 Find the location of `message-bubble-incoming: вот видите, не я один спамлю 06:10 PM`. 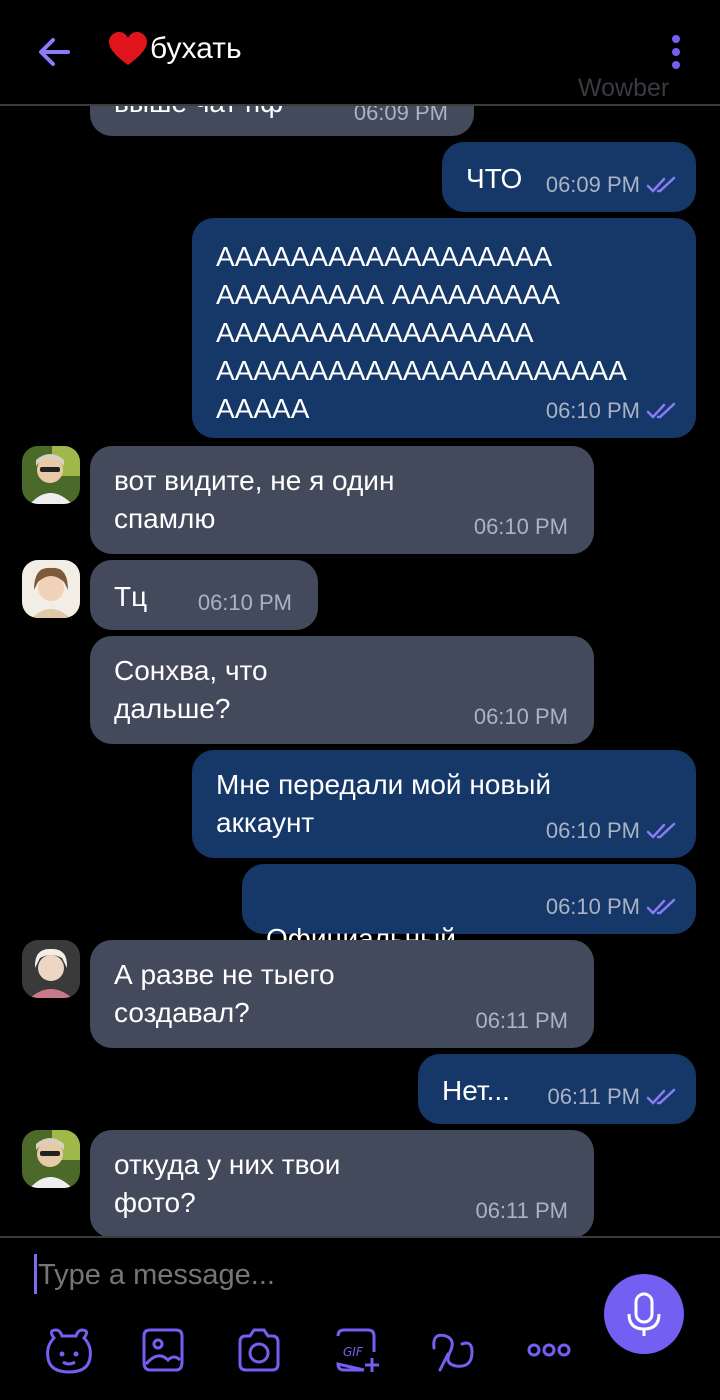

message-bubble-incoming: вот видите, не я один спамлю 06:10 PM is located at coordinates (342, 500).